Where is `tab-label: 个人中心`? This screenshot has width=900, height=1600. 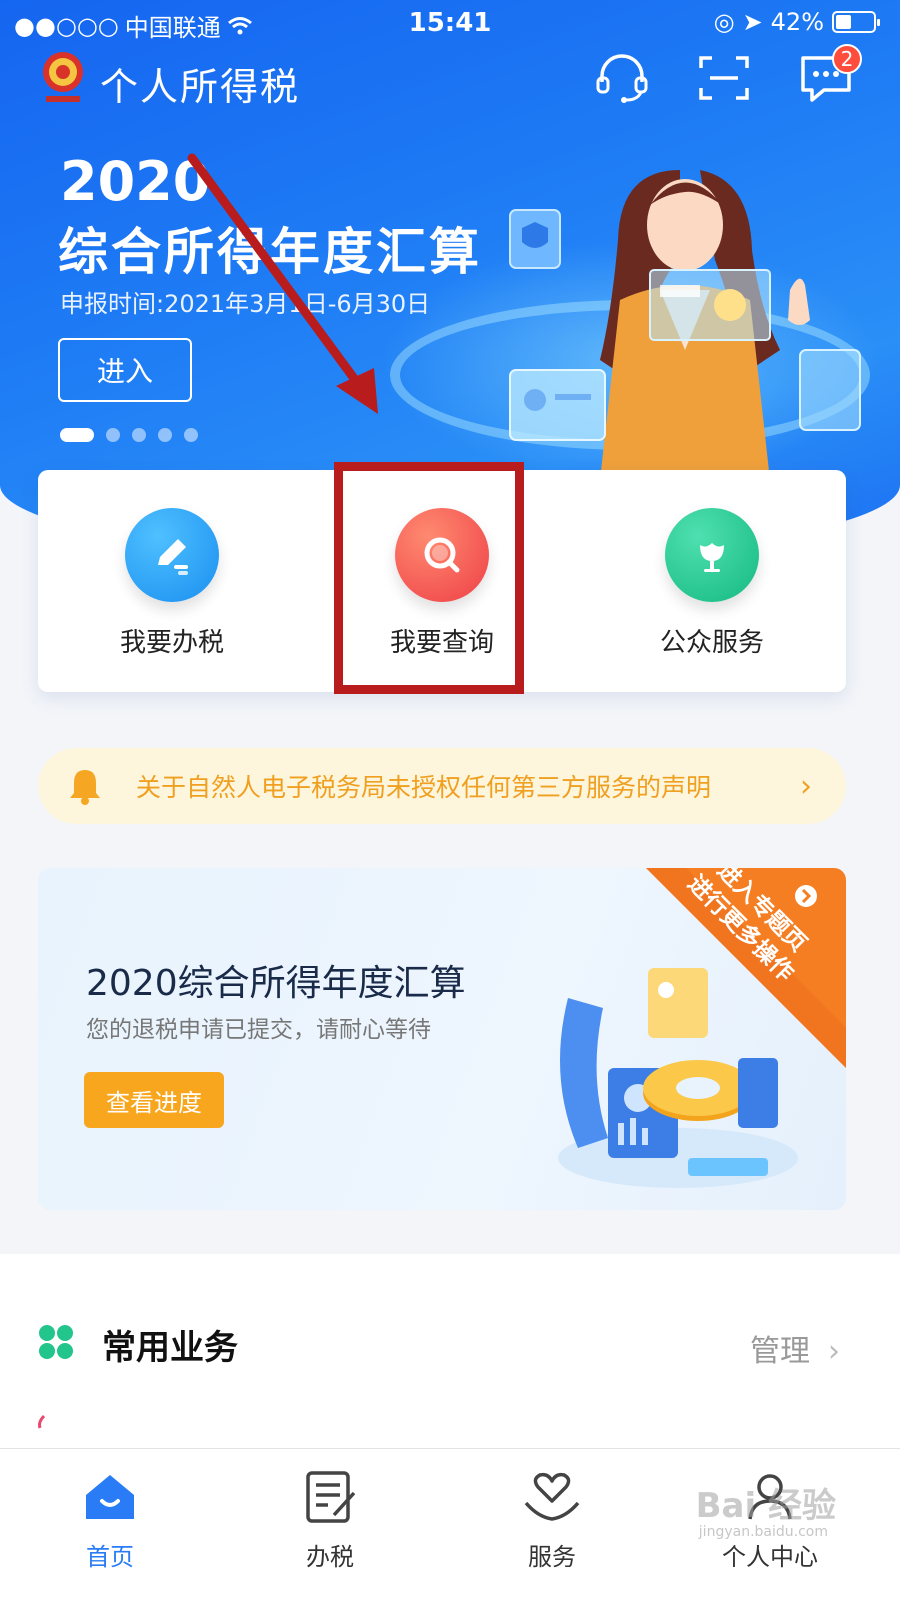
tab-label: 个人中心 is located at coordinates (770, 1557).